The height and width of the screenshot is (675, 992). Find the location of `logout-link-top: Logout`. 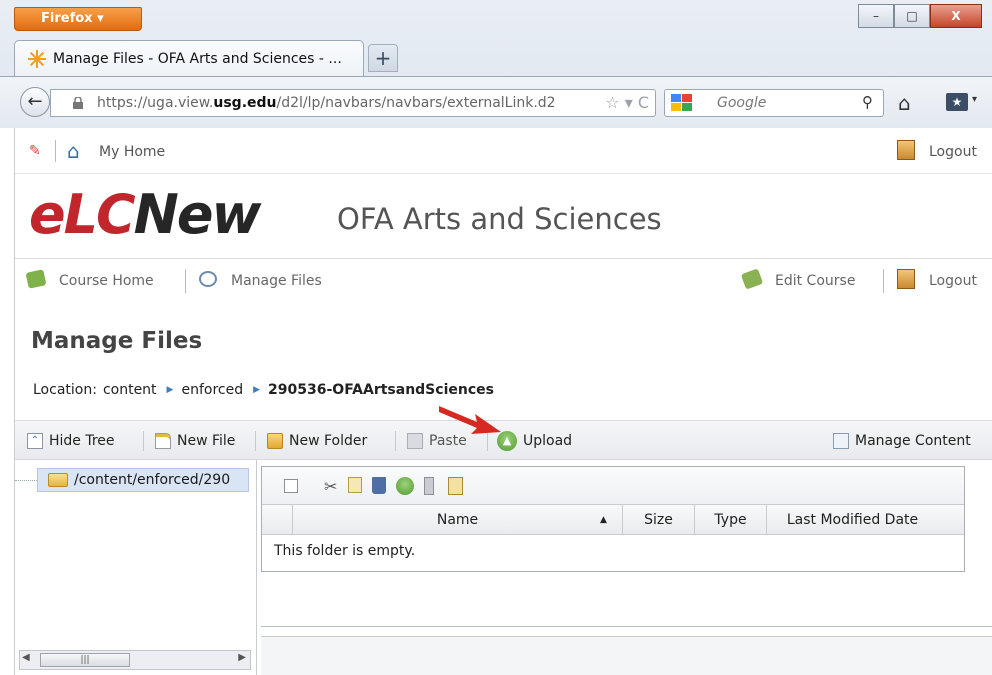

logout-link-top: Logout is located at coordinates (953, 152).